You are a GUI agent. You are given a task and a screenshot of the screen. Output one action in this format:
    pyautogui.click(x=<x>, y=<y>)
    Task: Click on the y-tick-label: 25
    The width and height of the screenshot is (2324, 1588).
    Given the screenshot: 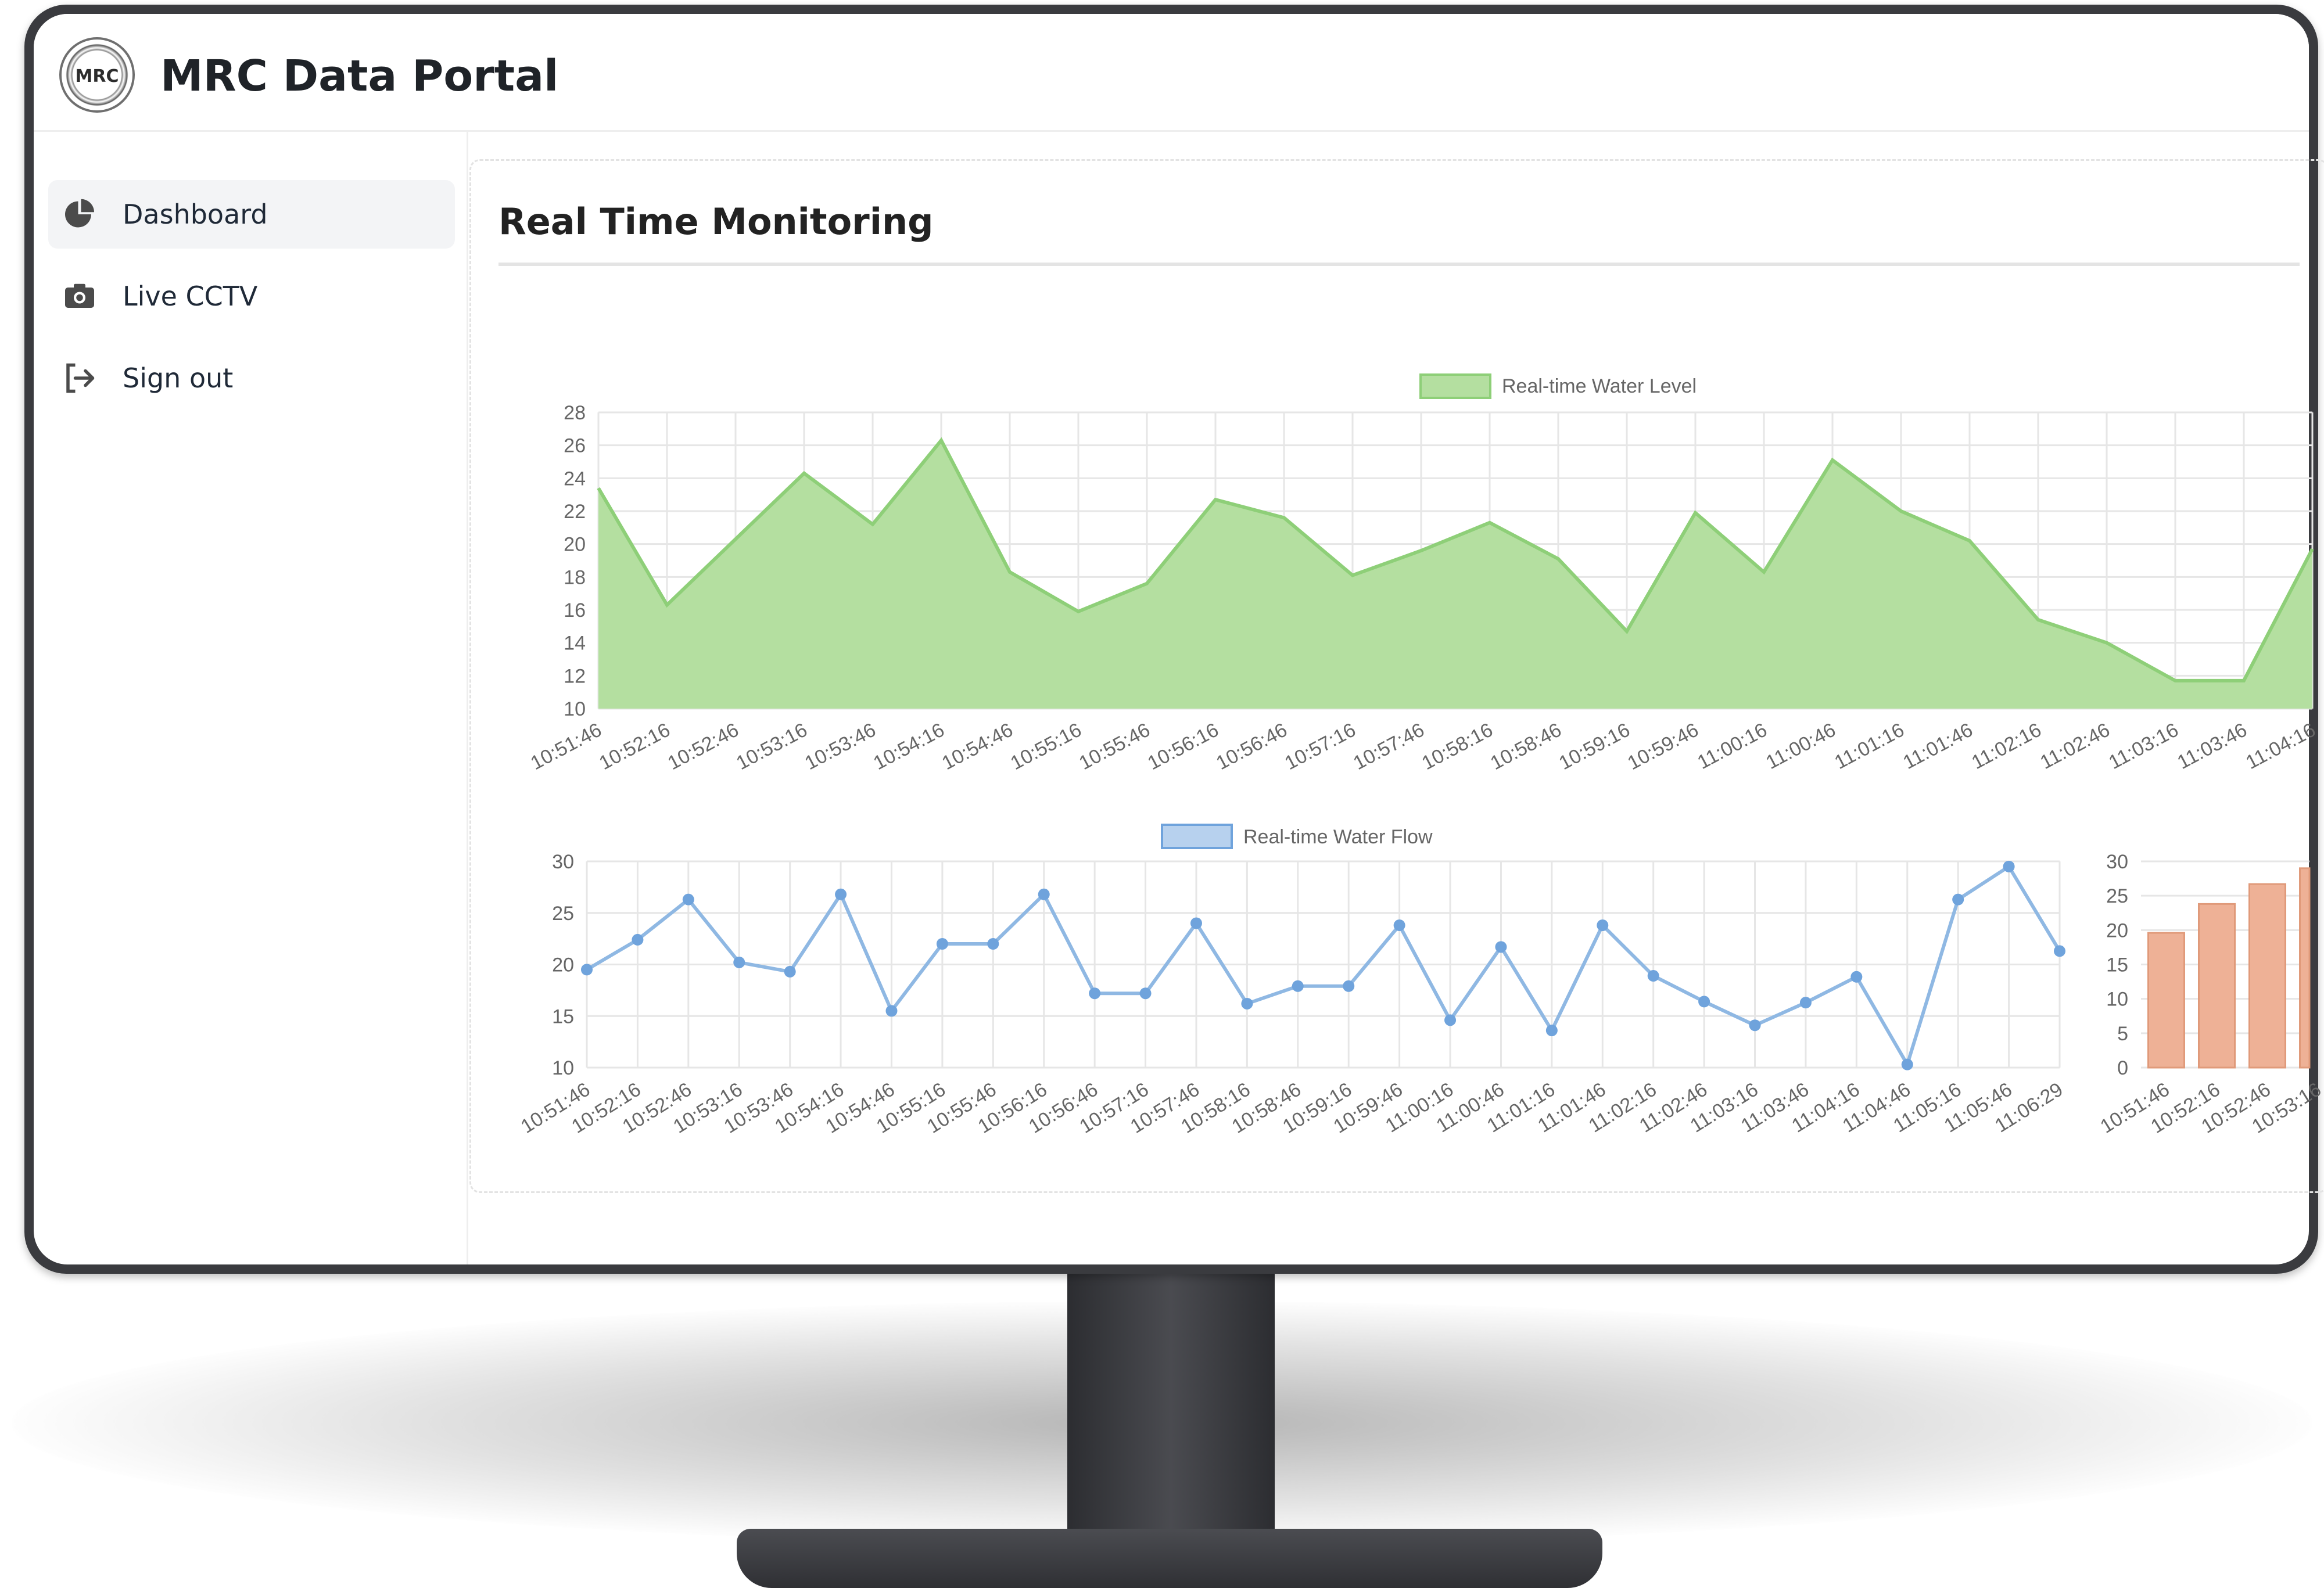 What is the action you would take?
    pyautogui.click(x=2117, y=896)
    